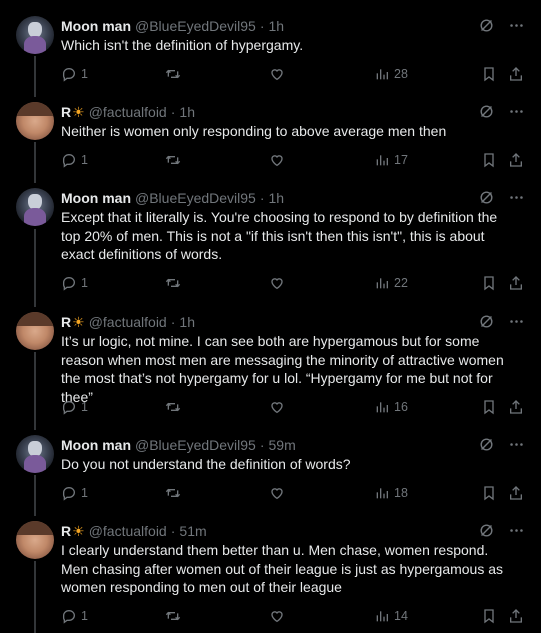 Image resolution: width=541 pixels, height=633 pixels. Describe the element at coordinates (391, 74) in the screenshot. I see `views-button: 28` at that location.